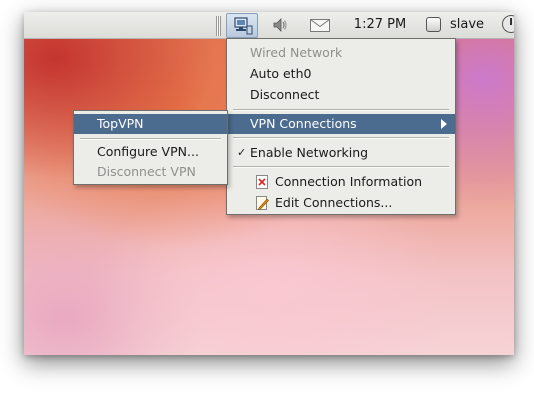 The image size is (534, 393). What do you see at coordinates (262, 182) in the screenshot?
I see `info-document-icon` at bounding box center [262, 182].